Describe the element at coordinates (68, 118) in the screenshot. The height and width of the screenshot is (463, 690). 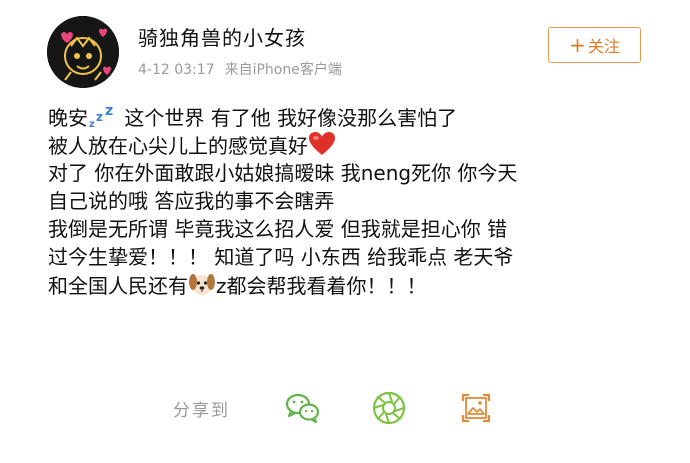
I see `post-text: 晚安` at that location.